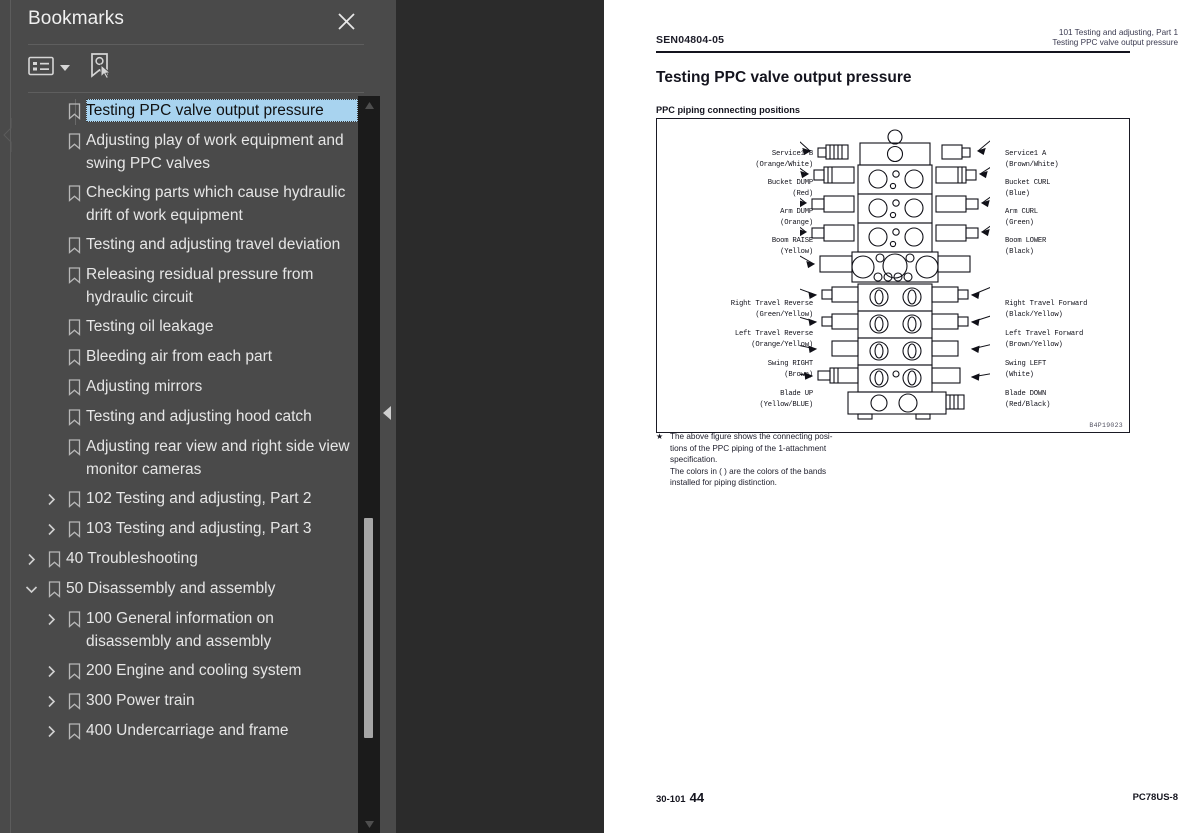 This screenshot has height=833, width=1200. Describe the element at coordinates (1026, 394) in the screenshot. I see `figure-label-right-lower-3-name: Blade DOWN` at that location.